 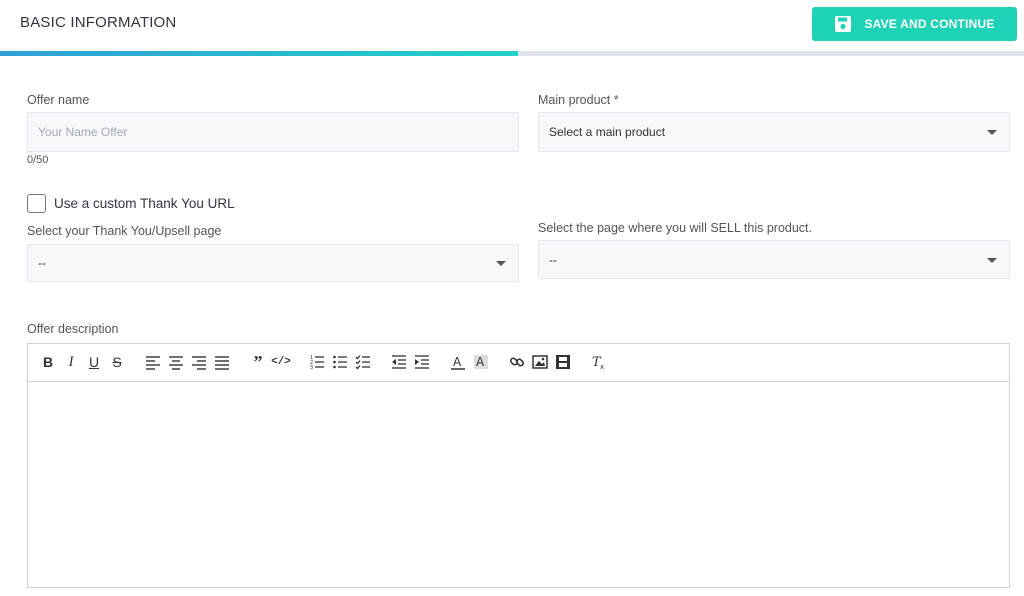 I want to click on thank-you-page-label: Select your Thank You/Upsell page, so click(x=124, y=231).